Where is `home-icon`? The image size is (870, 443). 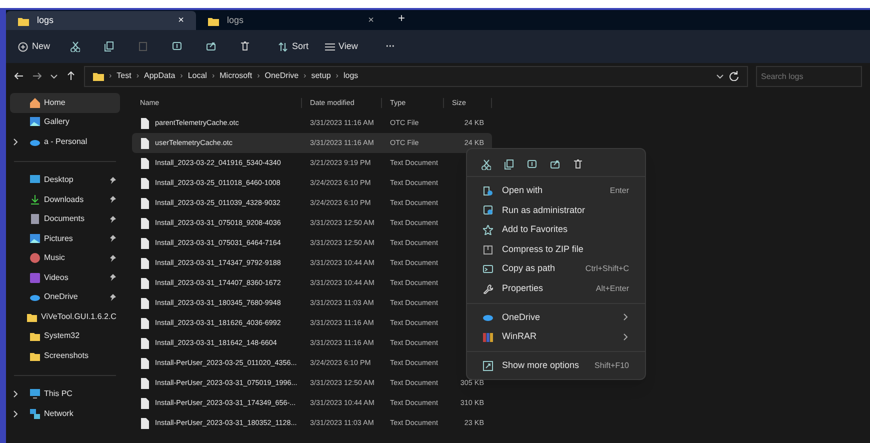
home-icon is located at coordinates (35, 103).